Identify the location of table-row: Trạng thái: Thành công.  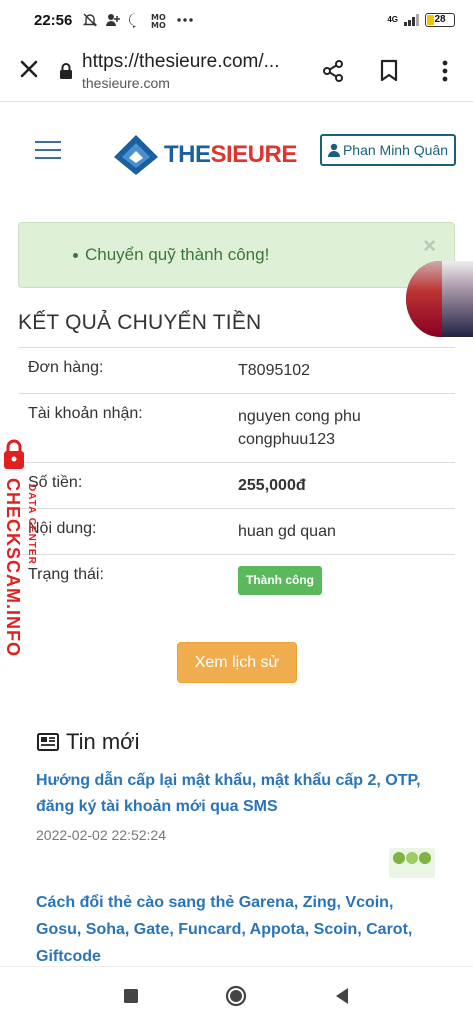
(236, 580).